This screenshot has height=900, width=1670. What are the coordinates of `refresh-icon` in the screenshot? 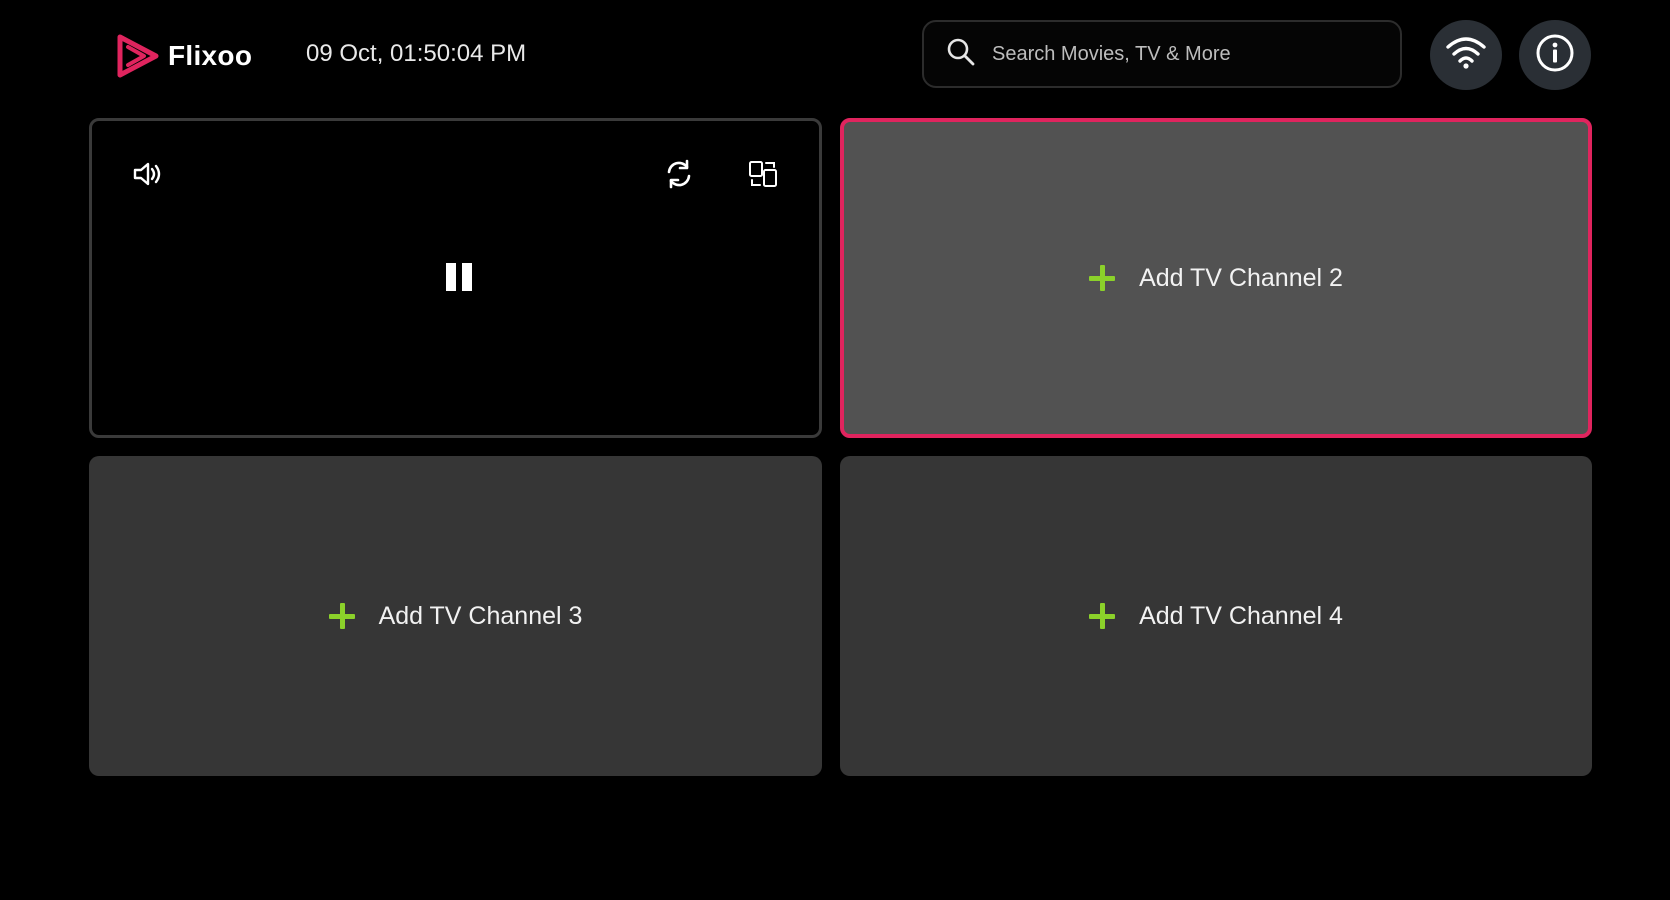 It's located at (679, 176).